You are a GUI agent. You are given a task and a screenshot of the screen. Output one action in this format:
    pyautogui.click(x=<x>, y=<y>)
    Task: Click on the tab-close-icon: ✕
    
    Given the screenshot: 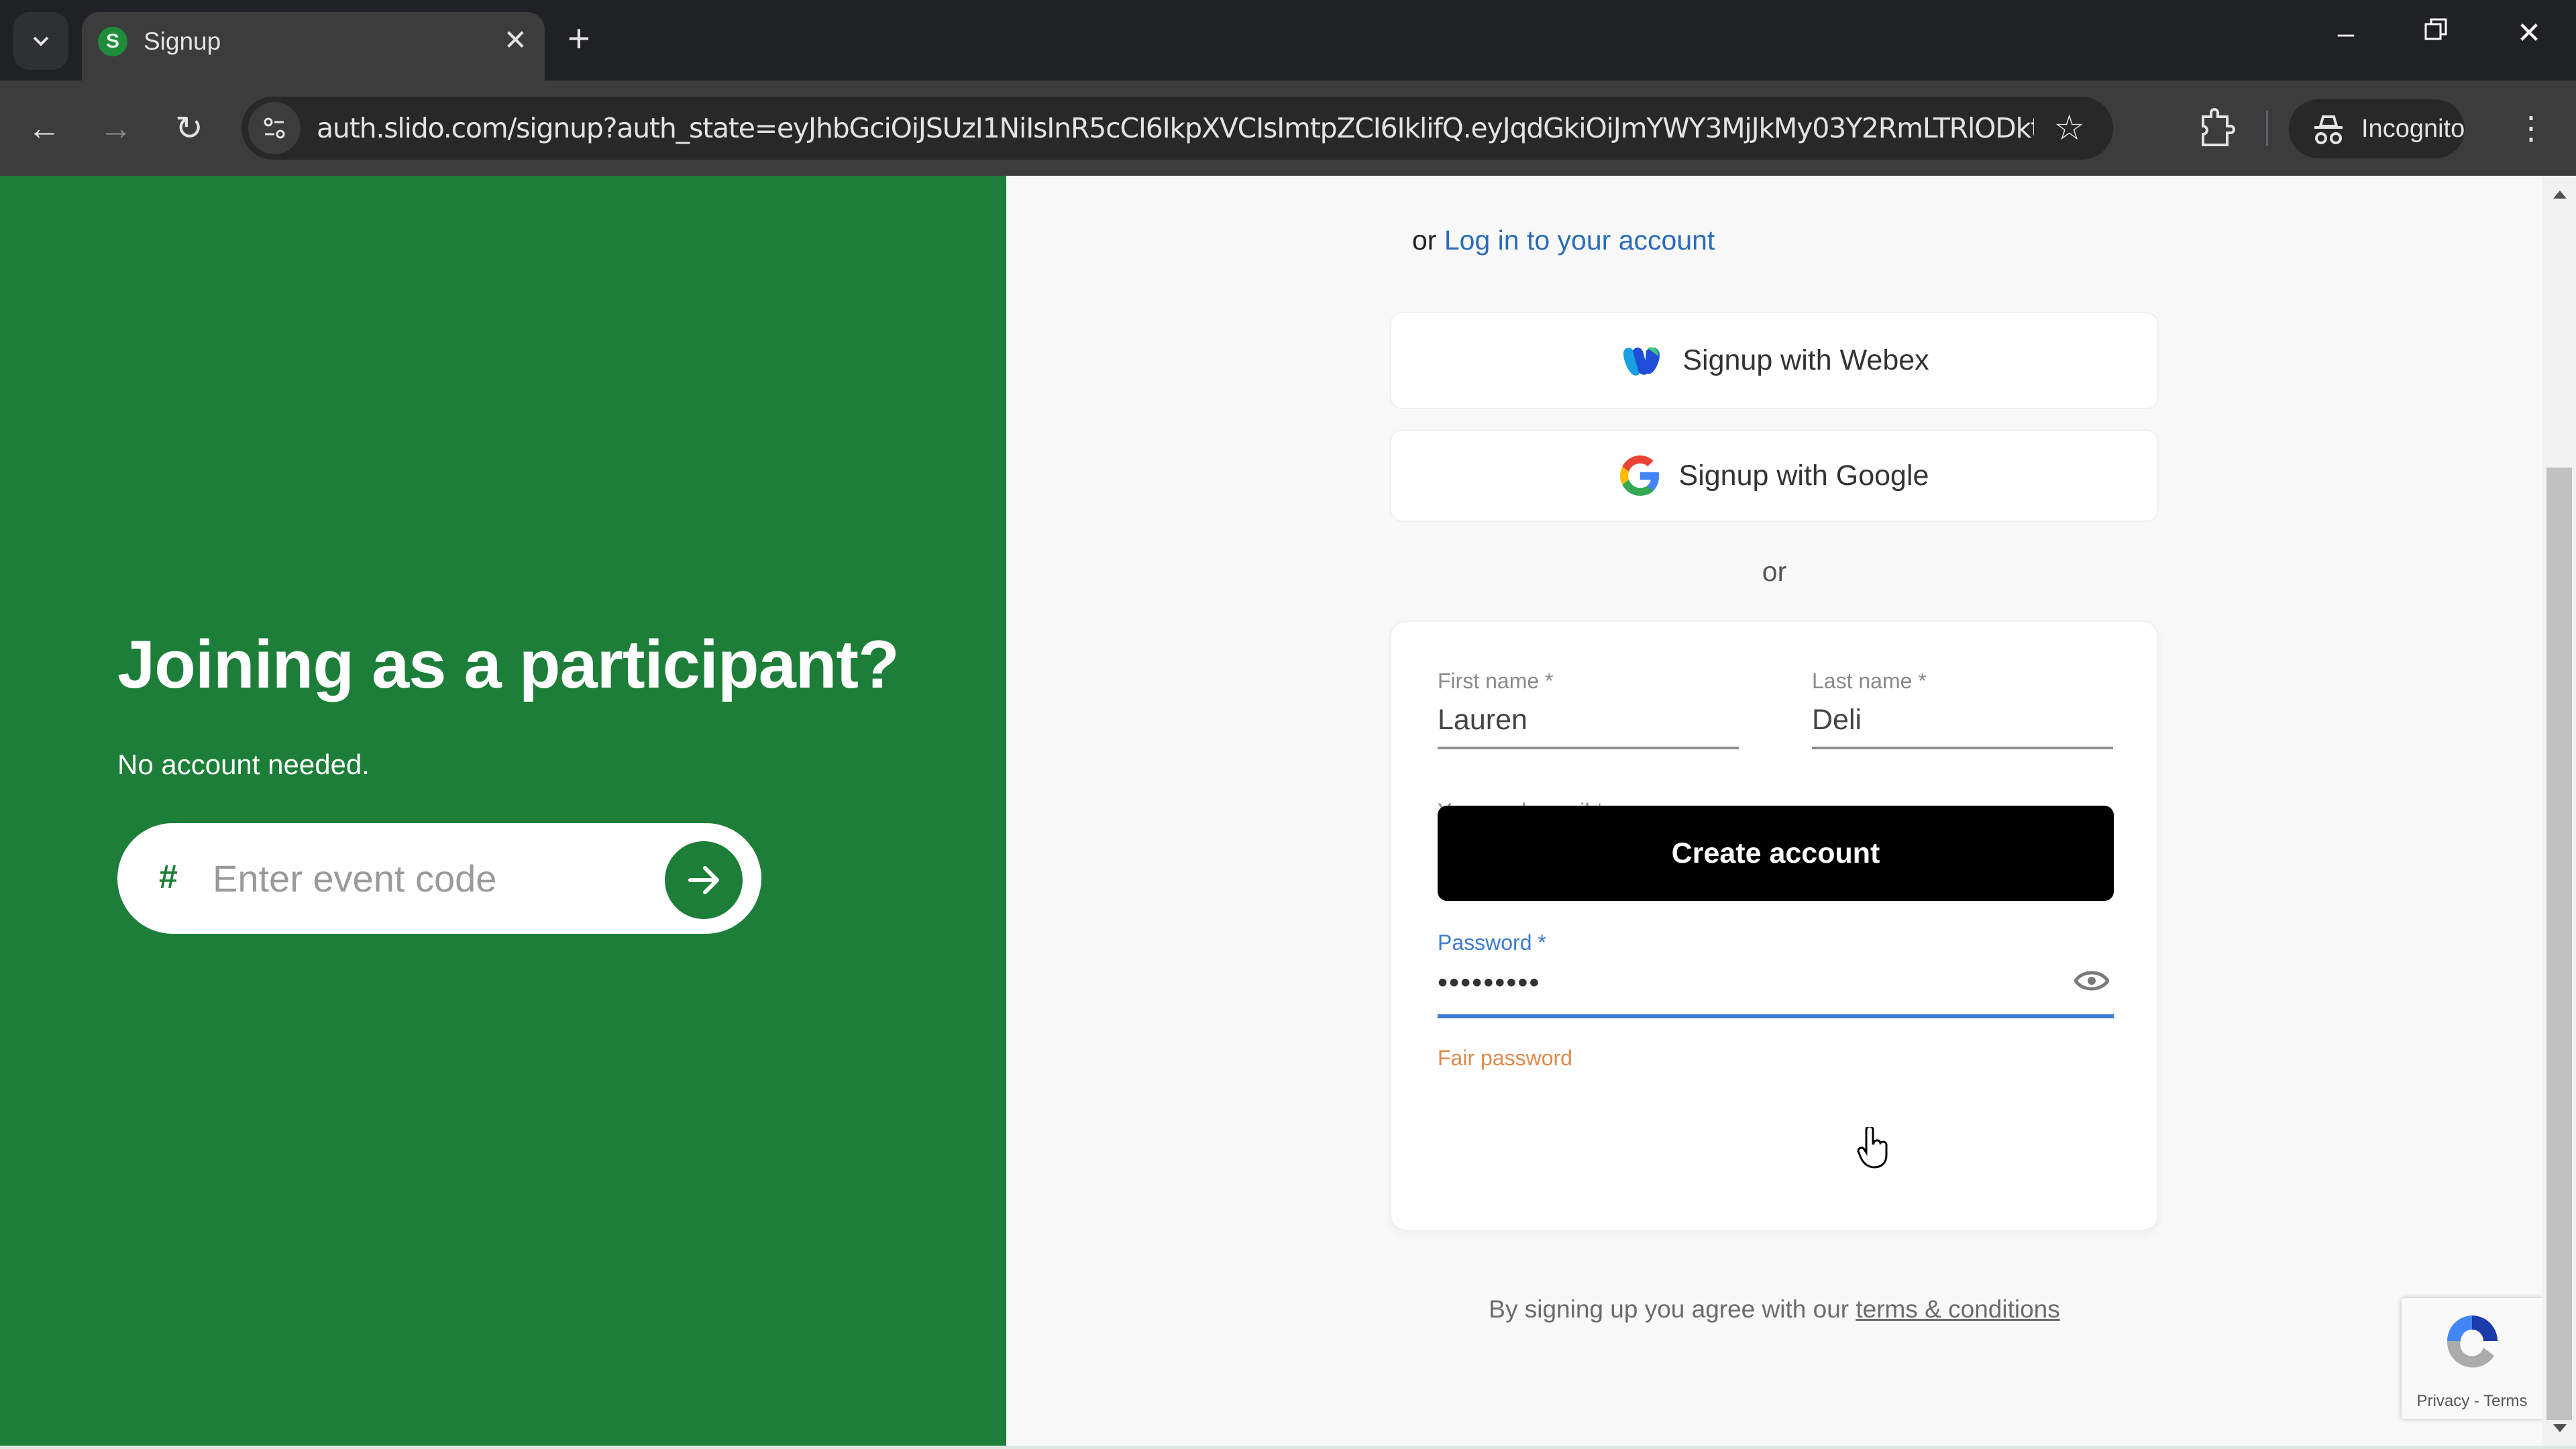 What is the action you would take?
    pyautogui.click(x=515, y=40)
    